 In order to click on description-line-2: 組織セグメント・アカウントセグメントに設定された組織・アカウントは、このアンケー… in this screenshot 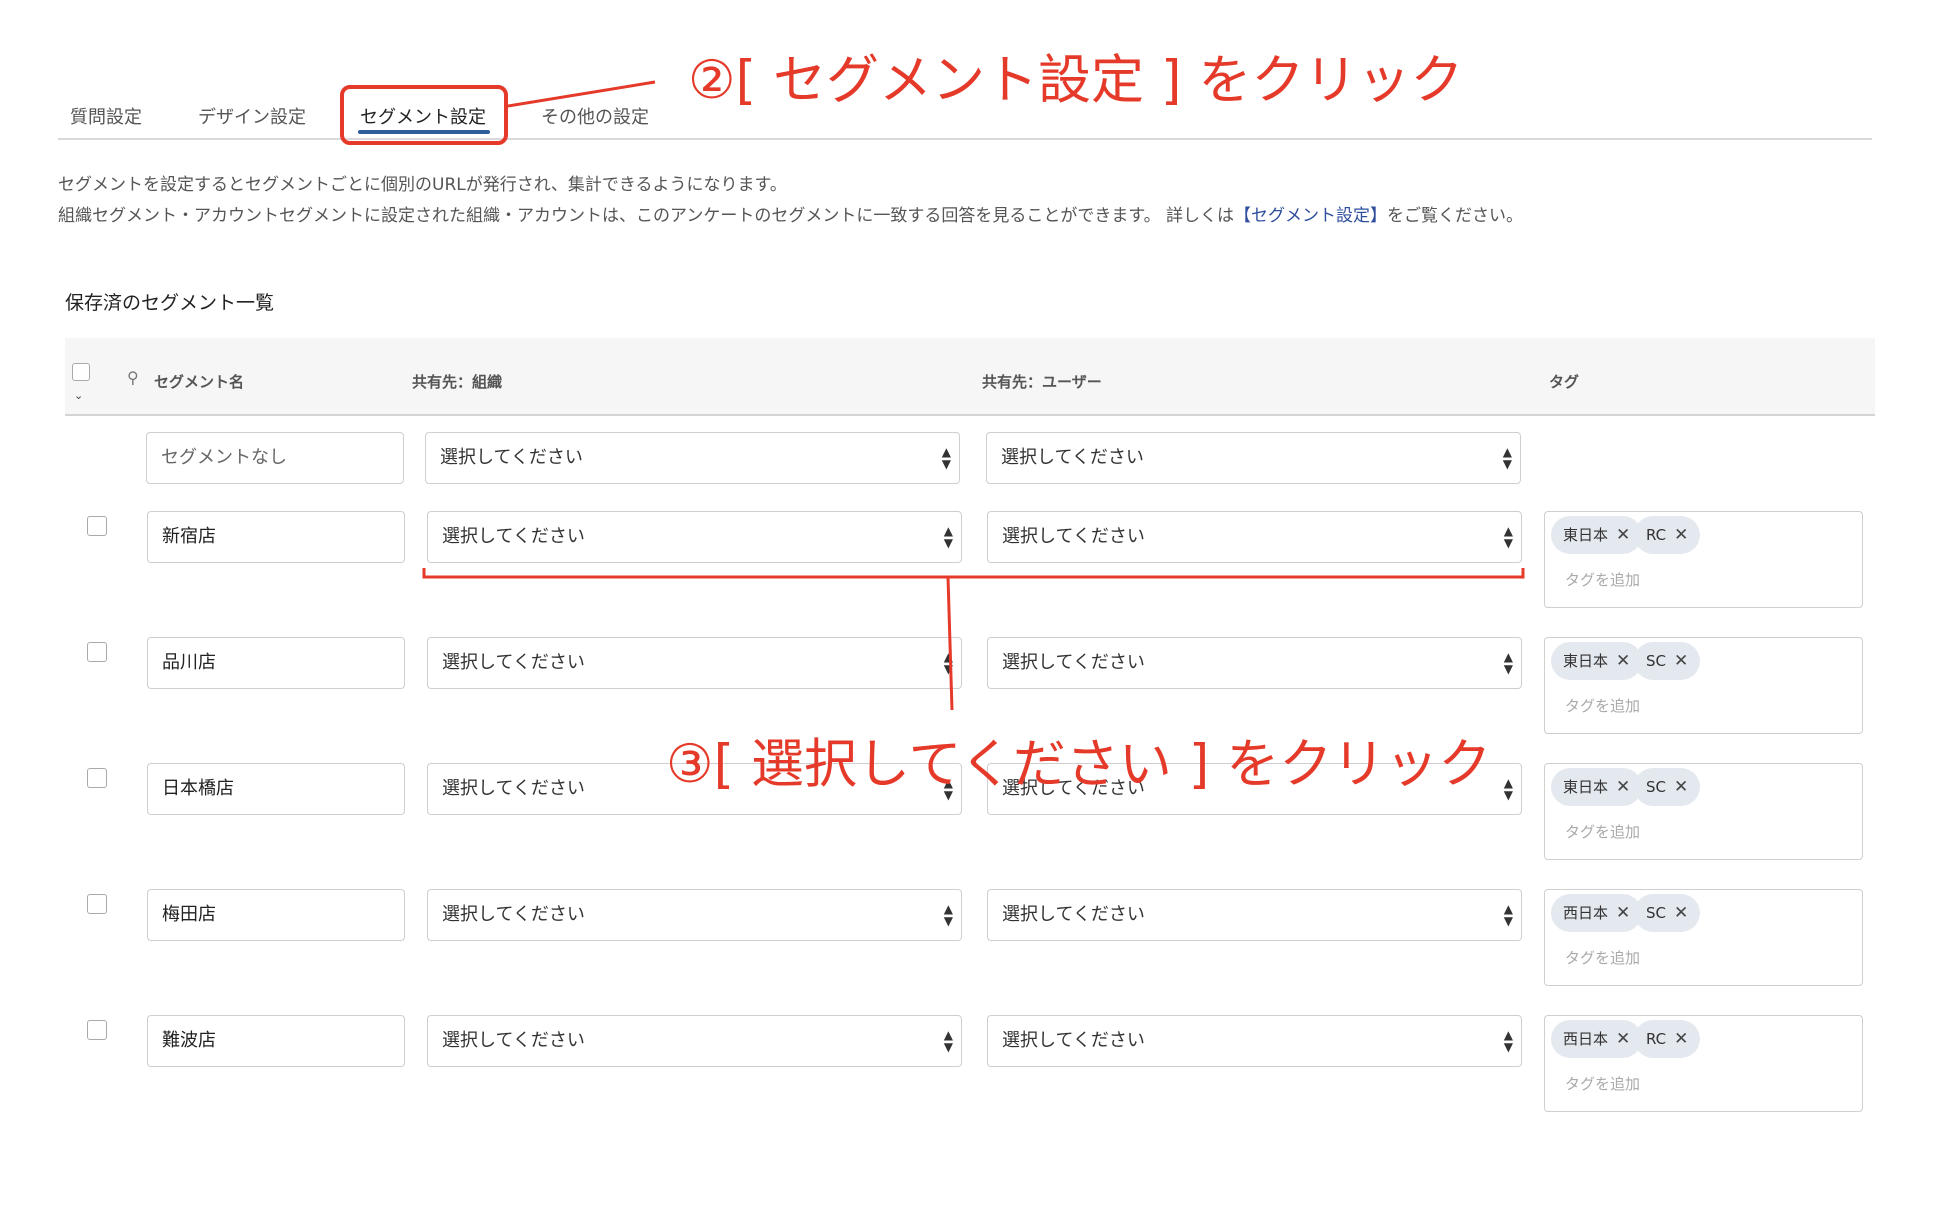, I will do `click(790, 213)`.